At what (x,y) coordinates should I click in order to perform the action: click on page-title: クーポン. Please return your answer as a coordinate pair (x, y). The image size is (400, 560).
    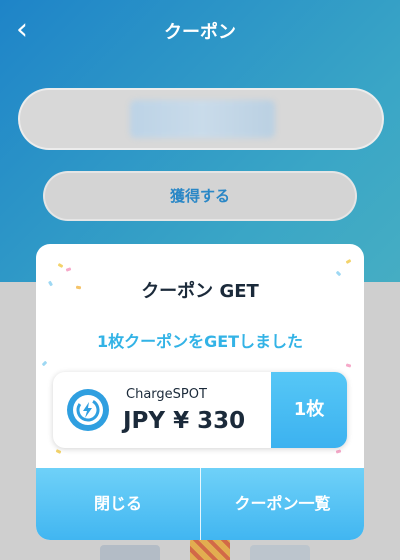
    Looking at the image, I should click on (200, 32).